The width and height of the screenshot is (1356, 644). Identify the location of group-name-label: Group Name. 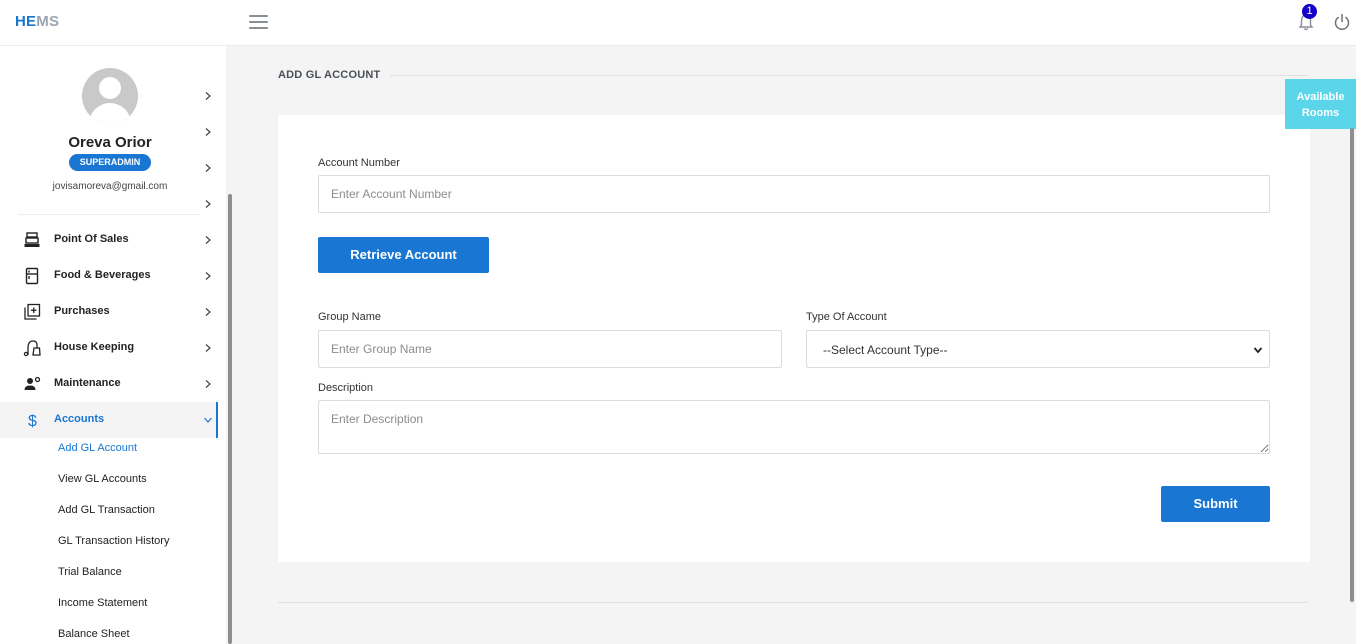
(349, 317).